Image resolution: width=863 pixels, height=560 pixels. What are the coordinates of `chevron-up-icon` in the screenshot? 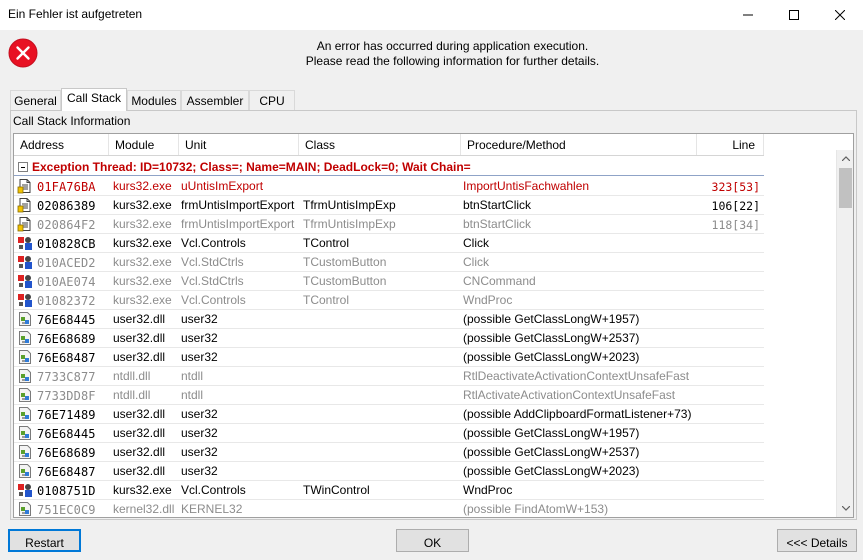 It's located at (845, 158).